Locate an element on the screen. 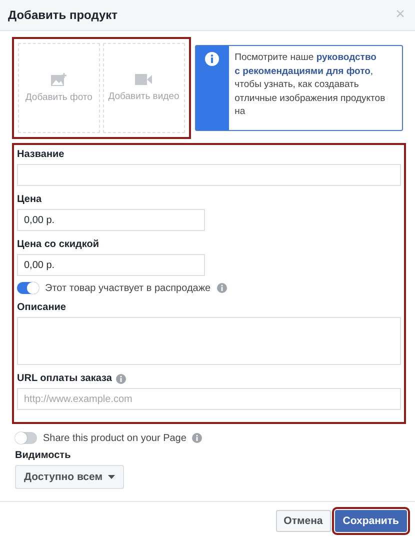  field-label: Цена is located at coordinates (29, 199).